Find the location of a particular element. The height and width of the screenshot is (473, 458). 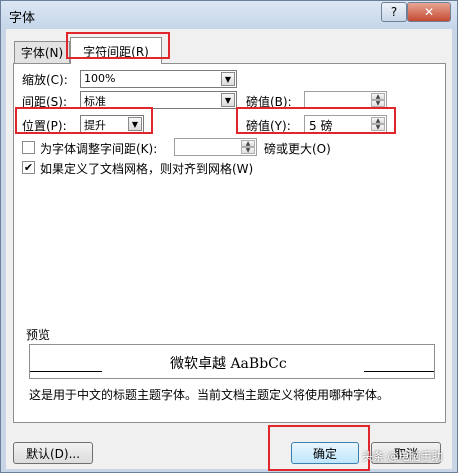

kerning-suffix: 磅或更大(O) is located at coordinates (297, 149).